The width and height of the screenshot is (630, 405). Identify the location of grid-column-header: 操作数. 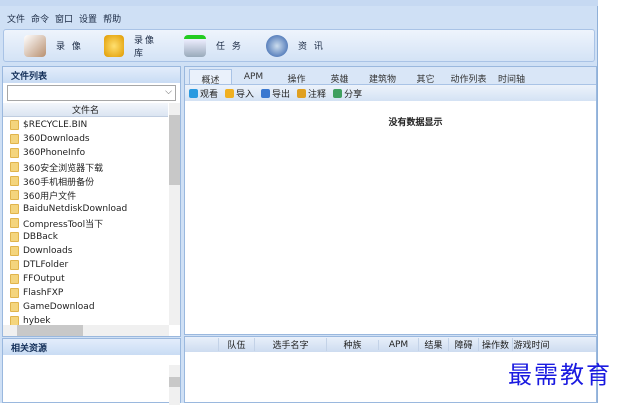
(495, 344).